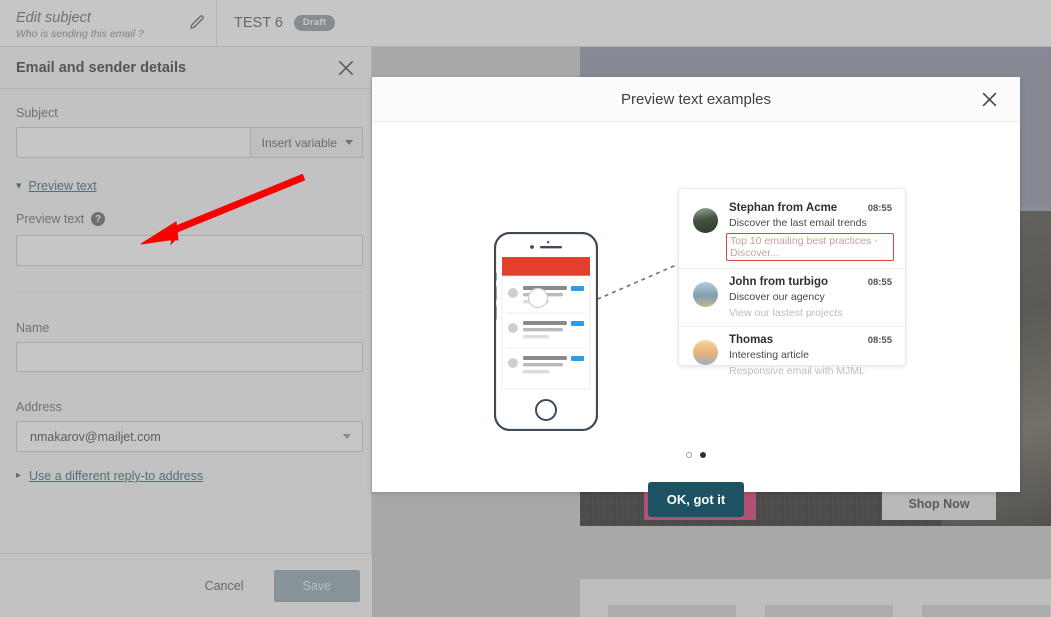 The width and height of the screenshot is (1051, 617). I want to click on ok-got-it-button: OK, got it, so click(696, 499).